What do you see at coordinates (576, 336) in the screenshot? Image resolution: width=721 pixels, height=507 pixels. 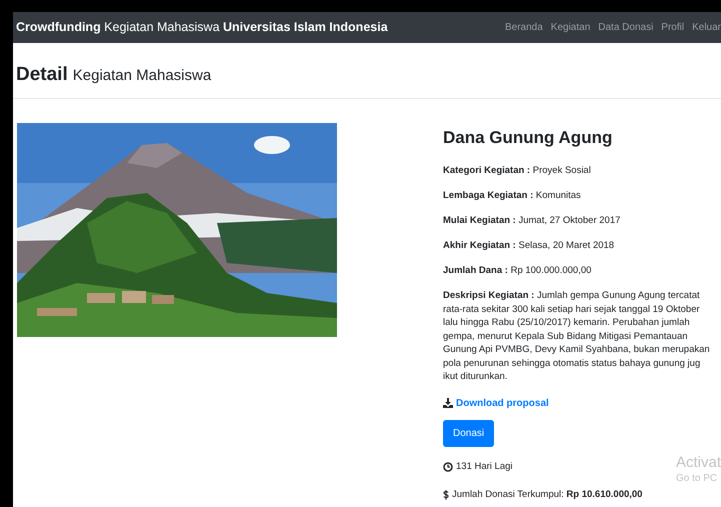 I see `description: Deskripsi Kegiatan : Jumlah gempa Gunung Agung tercatat rata-rata sekitar 300 kali setiap hari sejak tanggal 19 Oktober lalu hingga Rabu (25/10/2017) kemarin. Perubahan jumlah gempa, menurut Kepala Sub Bidang Mitigasi Pemantauan Gunung Api PVMBG, Devy Kamil Syahbana, bukan merupakan pola penurunan sehingga otomatis status bahaya gunung jug ikut diturunkan.` at bounding box center [576, 336].